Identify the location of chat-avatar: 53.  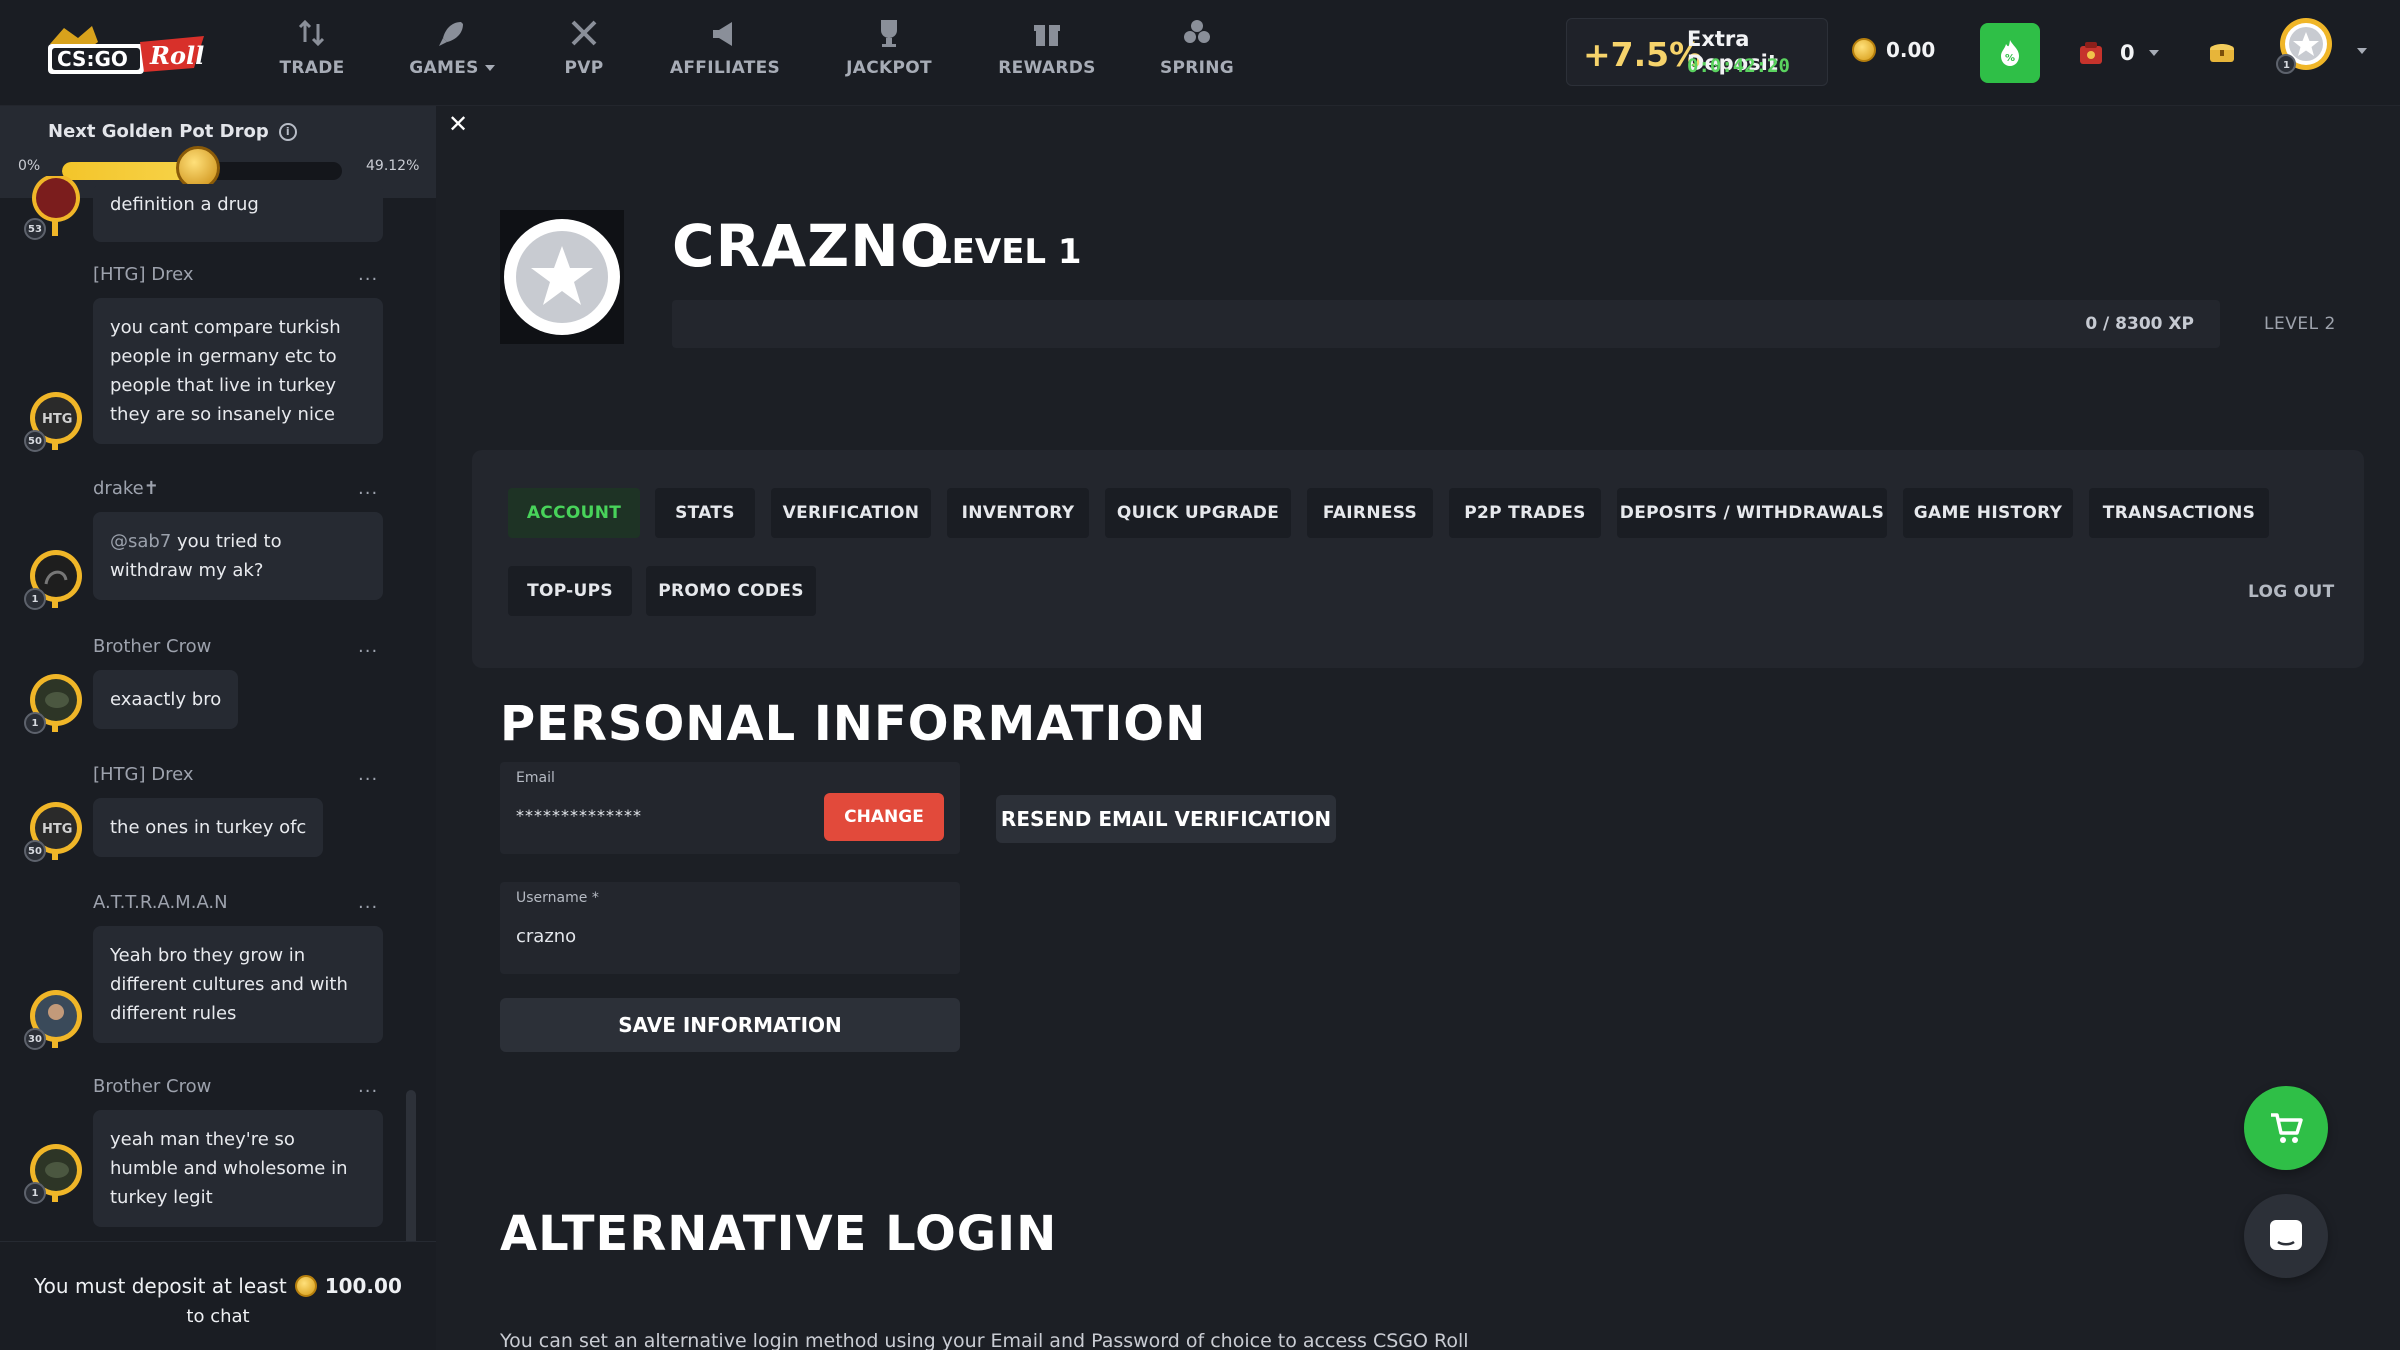
(54, 207).